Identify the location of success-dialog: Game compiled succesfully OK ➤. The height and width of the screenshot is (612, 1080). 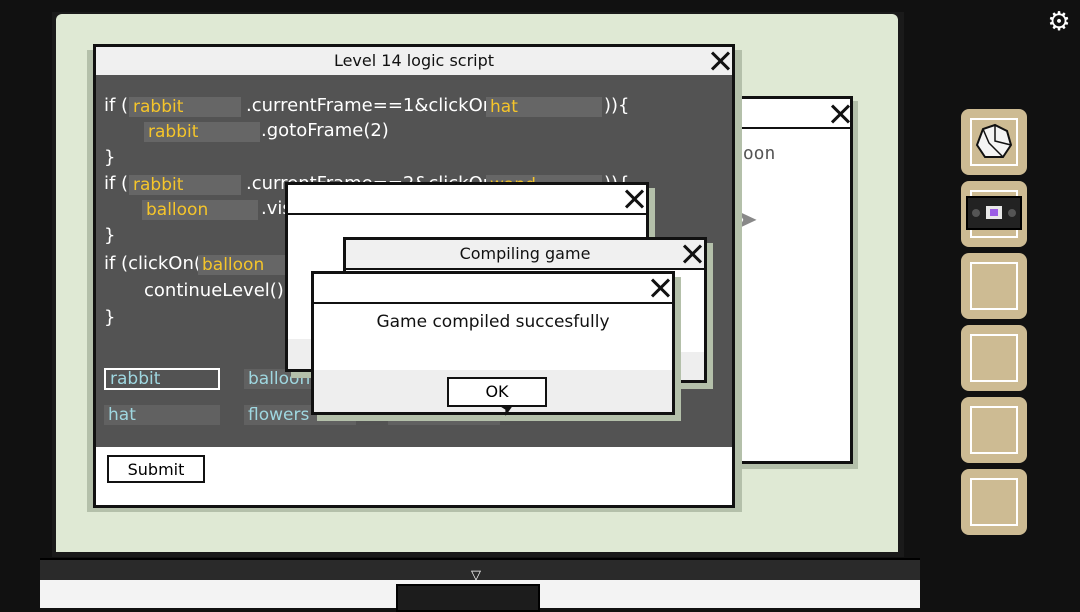
(493, 346).